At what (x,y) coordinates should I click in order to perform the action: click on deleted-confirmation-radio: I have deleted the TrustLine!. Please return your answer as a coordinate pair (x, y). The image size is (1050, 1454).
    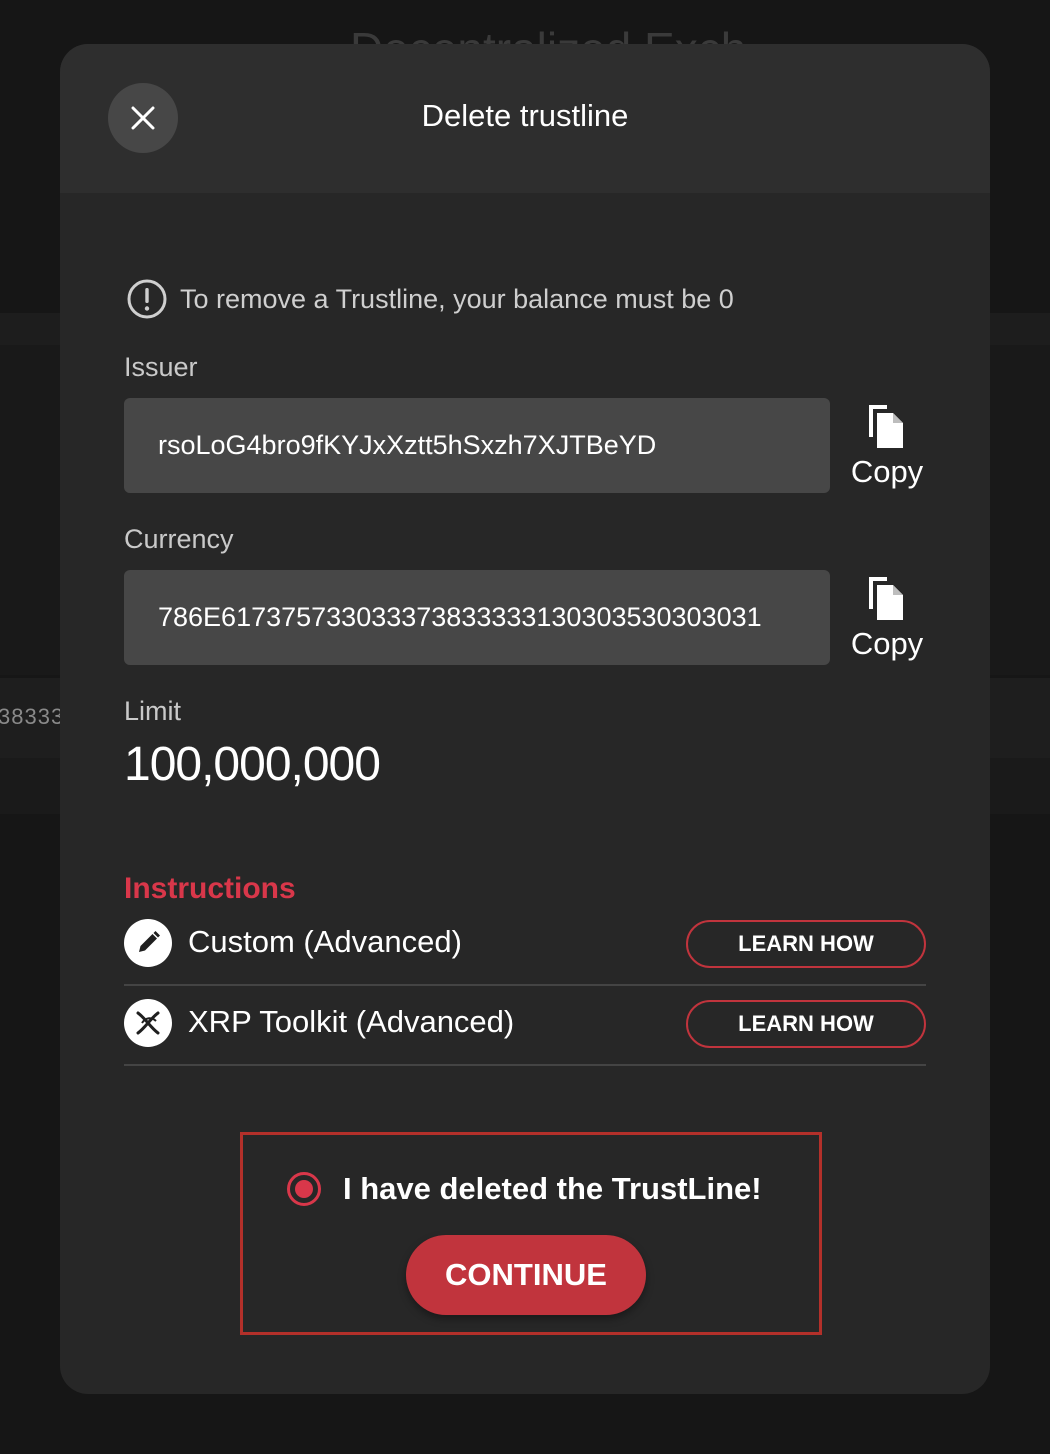
    Looking at the image, I should click on (524, 1189).